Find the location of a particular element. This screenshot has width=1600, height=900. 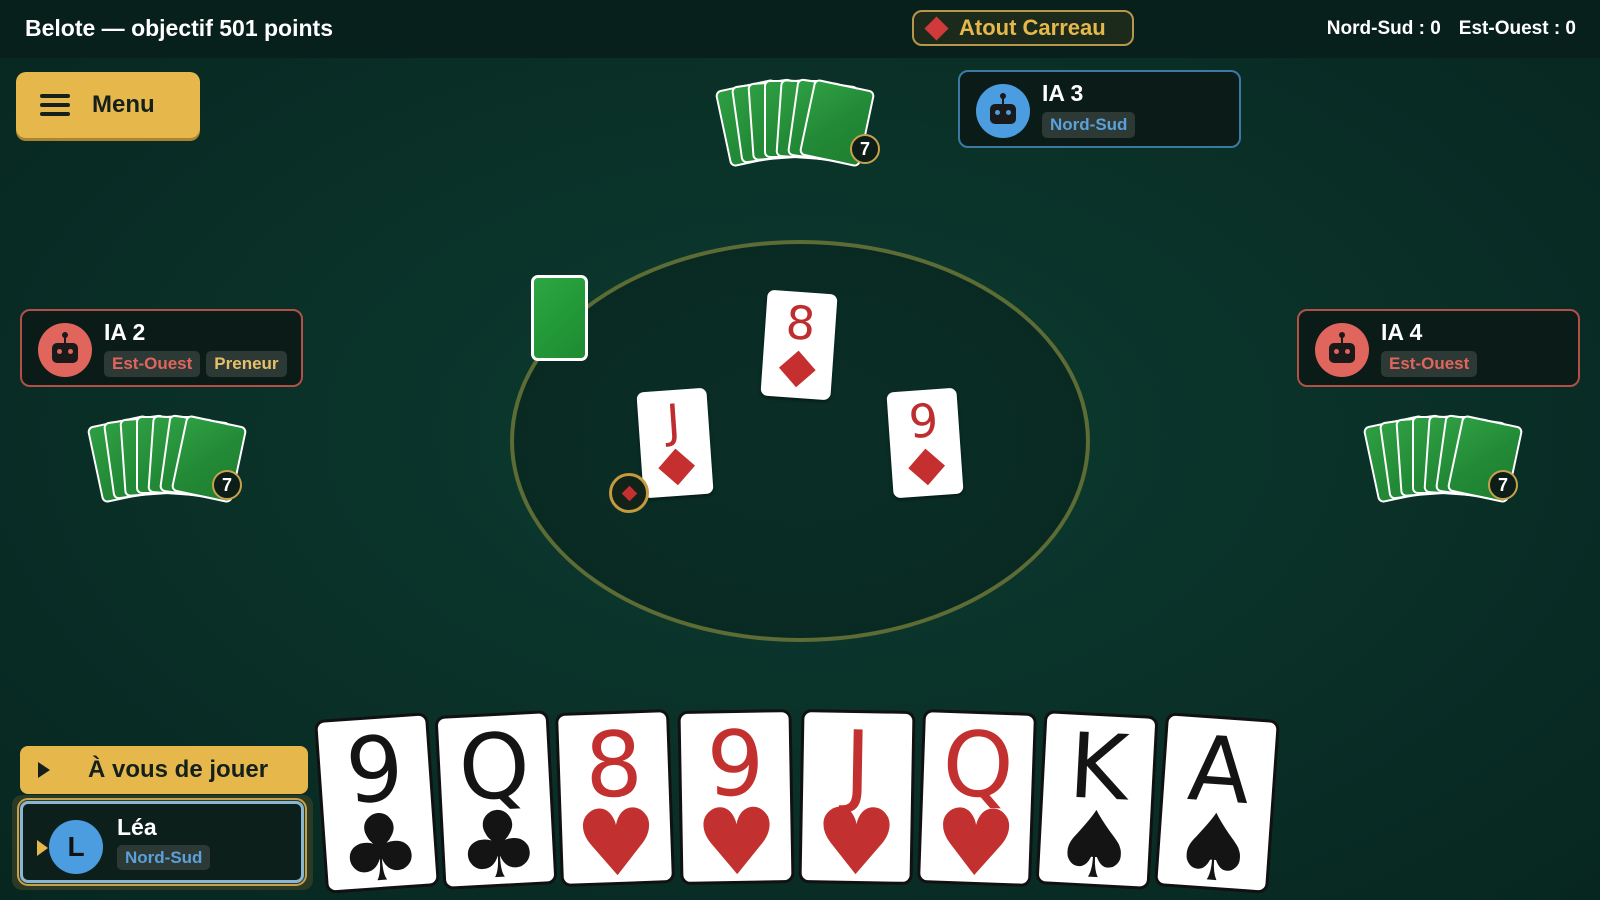

hand-card-k-spades: K ♠ is located at coordinates (1097, 800).